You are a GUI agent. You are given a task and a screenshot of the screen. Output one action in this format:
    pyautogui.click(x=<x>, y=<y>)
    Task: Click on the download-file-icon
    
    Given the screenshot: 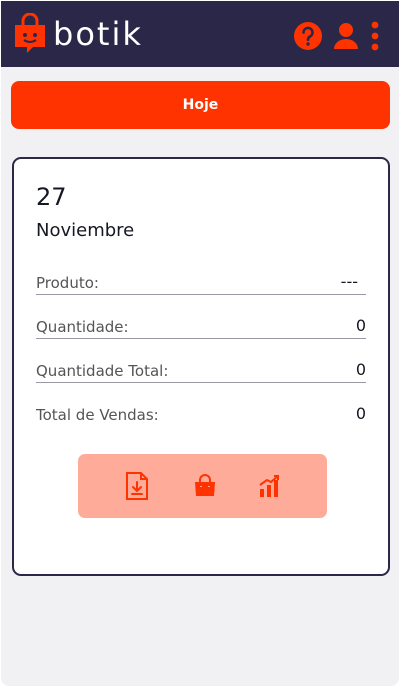 What is the action you would take?
    pyautogui.click(x=137, y=486)
    